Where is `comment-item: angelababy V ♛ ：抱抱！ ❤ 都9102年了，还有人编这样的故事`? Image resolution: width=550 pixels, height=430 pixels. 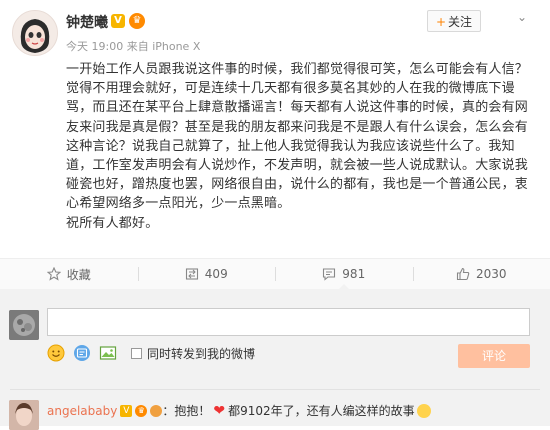 comment-item: angelababy V ♛ ：抱抱！ ❤ 都9102年了，还有人编这样的故事 is located at coordinates (275, 408).